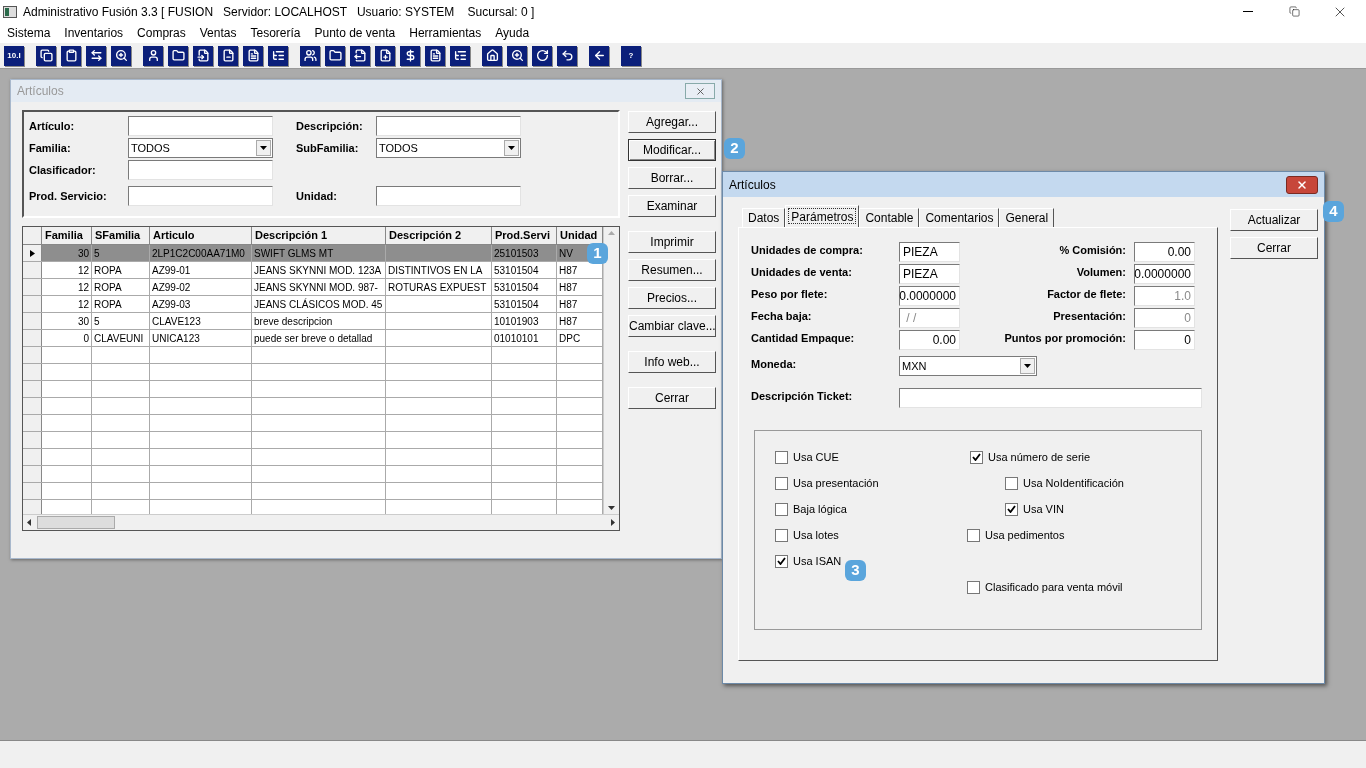  What do you see at coordinates (293, 321) in the screenshot?
I see `table-cell: breve descripcion` at bounding box center [293, 321].